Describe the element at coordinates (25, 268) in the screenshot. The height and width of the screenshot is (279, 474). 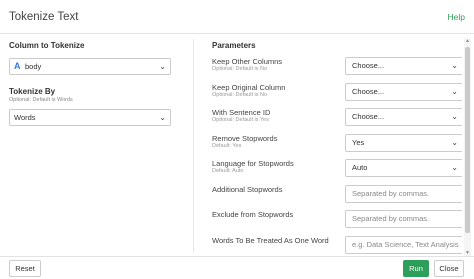
I see `reset-button: Reset` at that location.